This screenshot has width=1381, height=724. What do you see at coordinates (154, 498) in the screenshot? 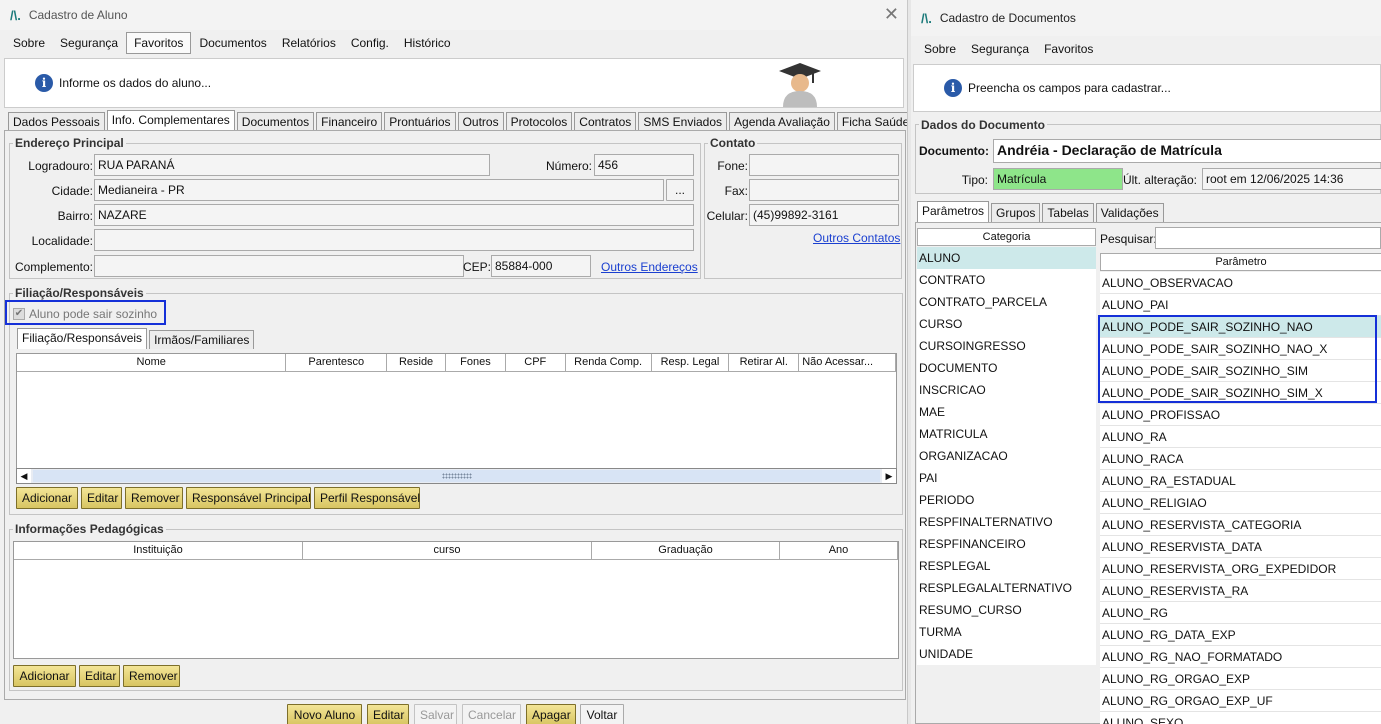
I see `filiacao-remover-button: Remover` at bounding box center [154, 498].